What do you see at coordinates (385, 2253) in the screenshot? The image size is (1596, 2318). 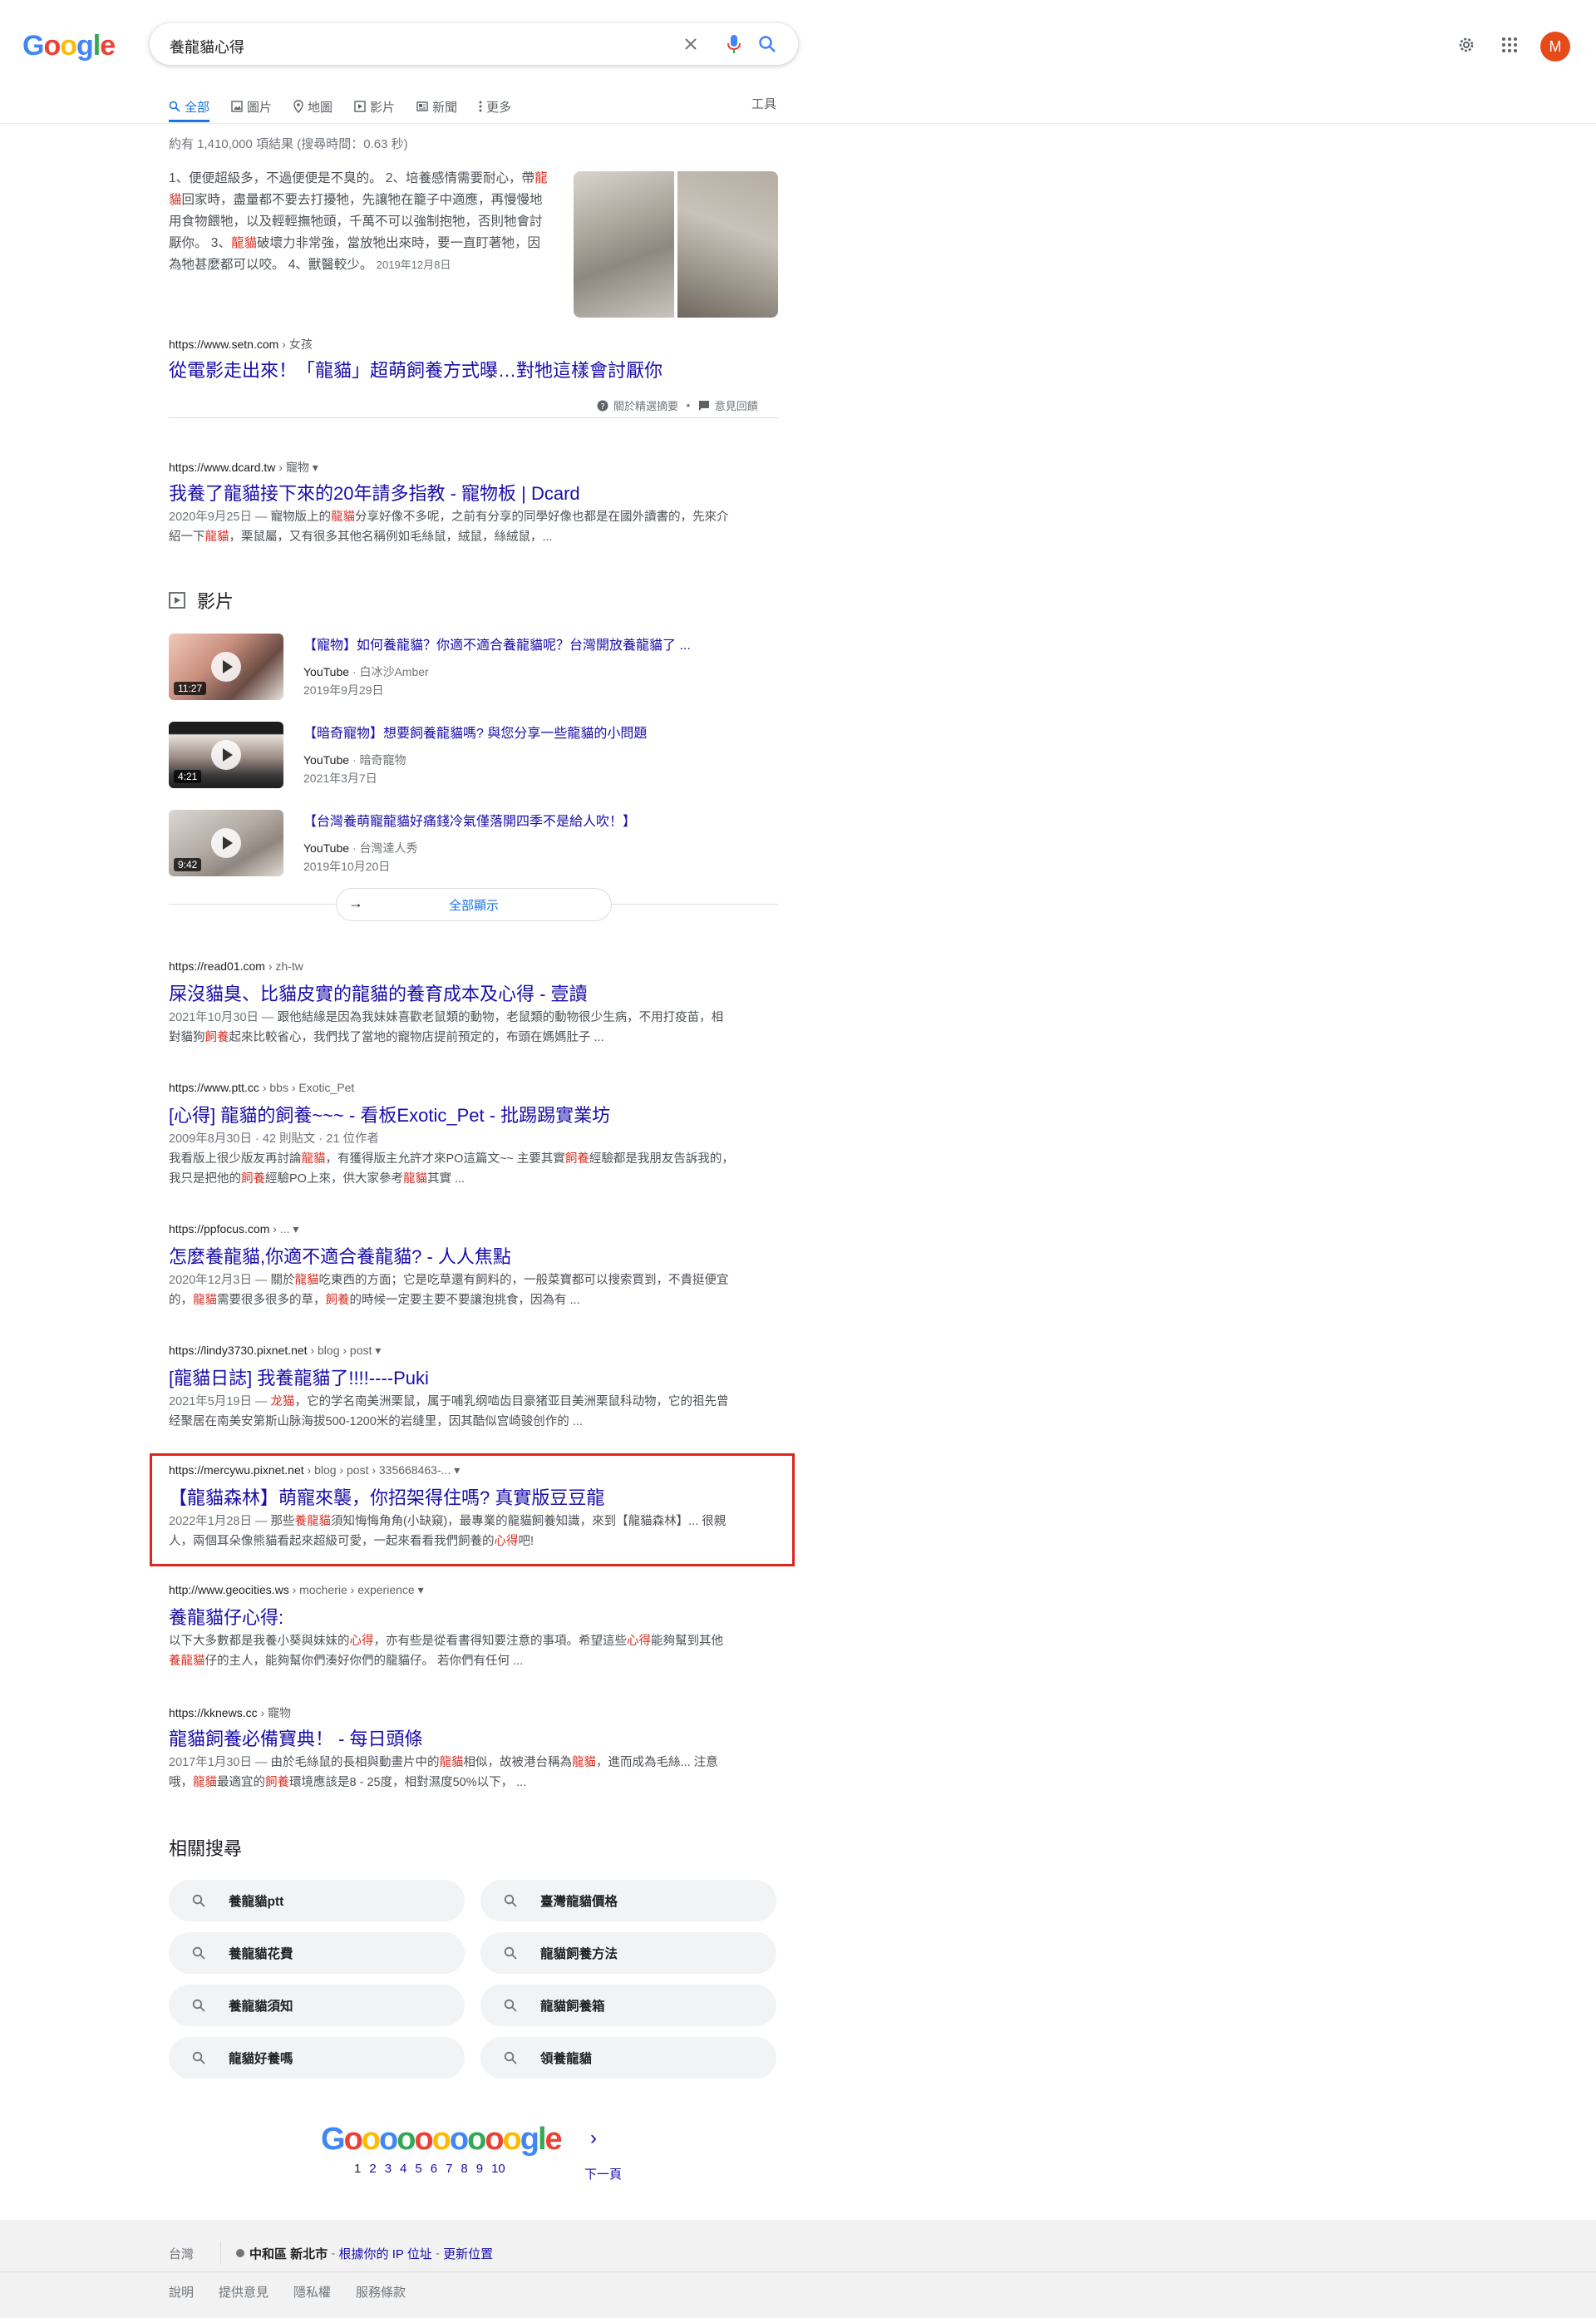 I see `ip-location-link: 根據你的 IP 位址` at bounding box center [385, 2253].